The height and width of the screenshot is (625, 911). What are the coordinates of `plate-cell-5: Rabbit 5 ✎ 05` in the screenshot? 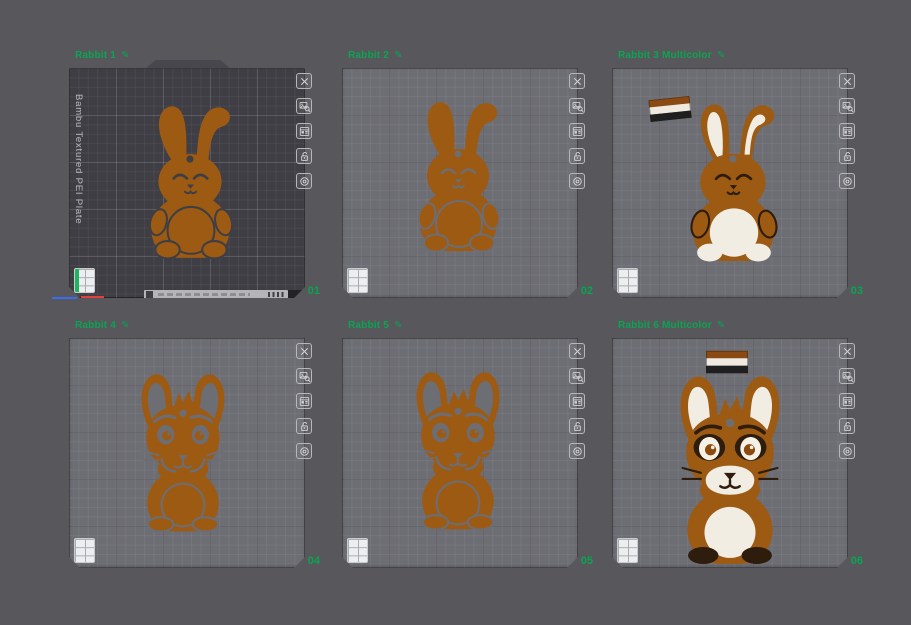 It's located at (467, 444).